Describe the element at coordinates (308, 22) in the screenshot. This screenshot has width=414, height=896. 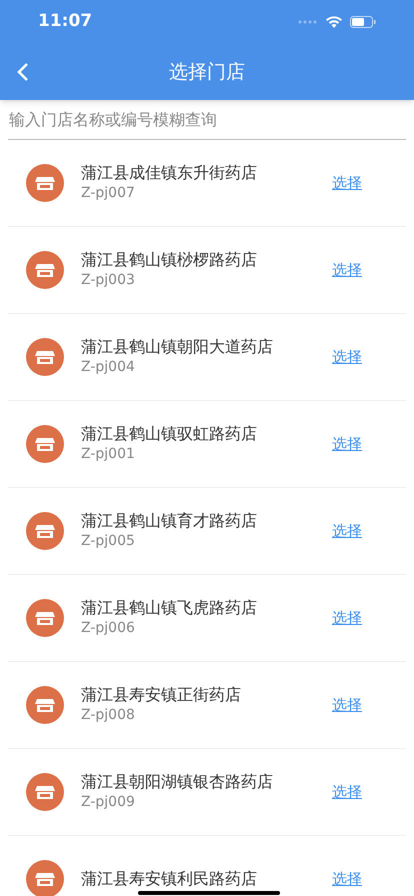
I see `signal-icon` at that location.